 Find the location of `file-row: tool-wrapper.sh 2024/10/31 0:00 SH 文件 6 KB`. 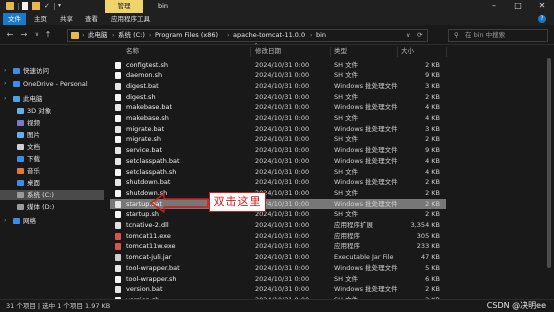

file-row: tool-wrapper.sh 2024/10/31 0:00 SH 文件 6 KB is located at coordinates (278, 279).